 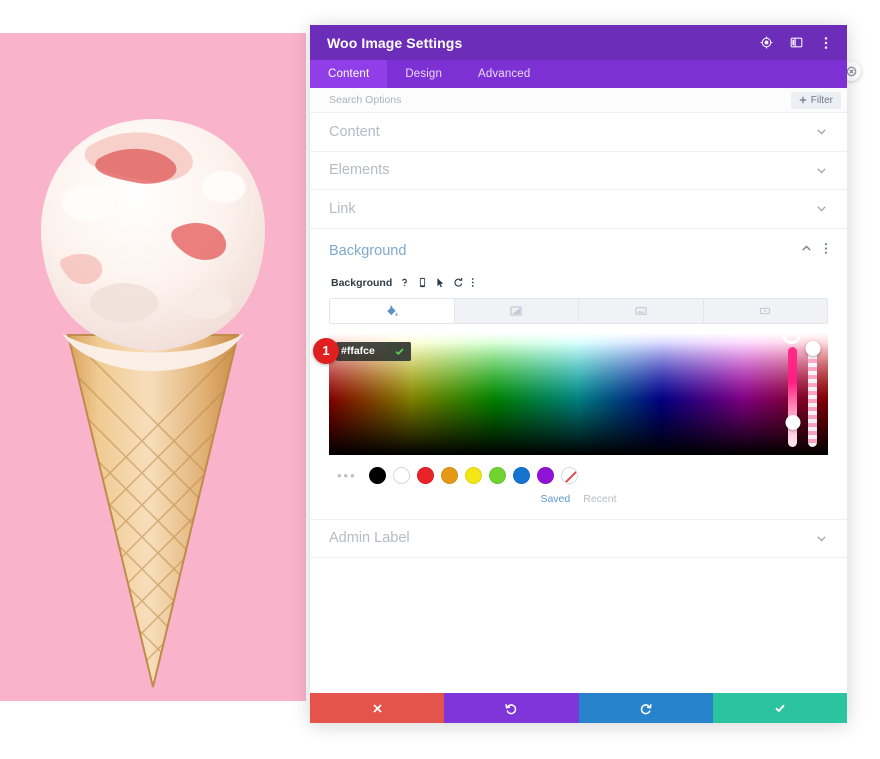 I want to click on background-type-video, so click(x=765, y=310).